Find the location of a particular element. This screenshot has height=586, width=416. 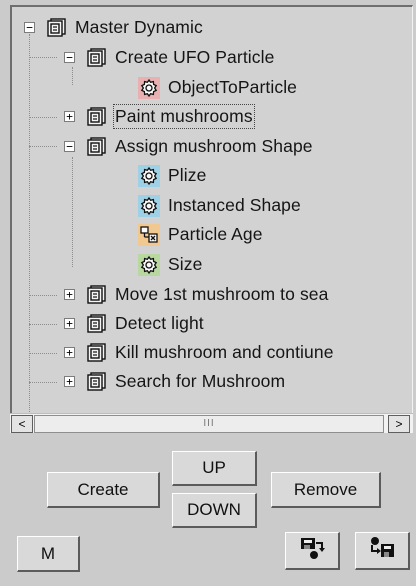

create-button: Create is located at coordinates (103, 490).